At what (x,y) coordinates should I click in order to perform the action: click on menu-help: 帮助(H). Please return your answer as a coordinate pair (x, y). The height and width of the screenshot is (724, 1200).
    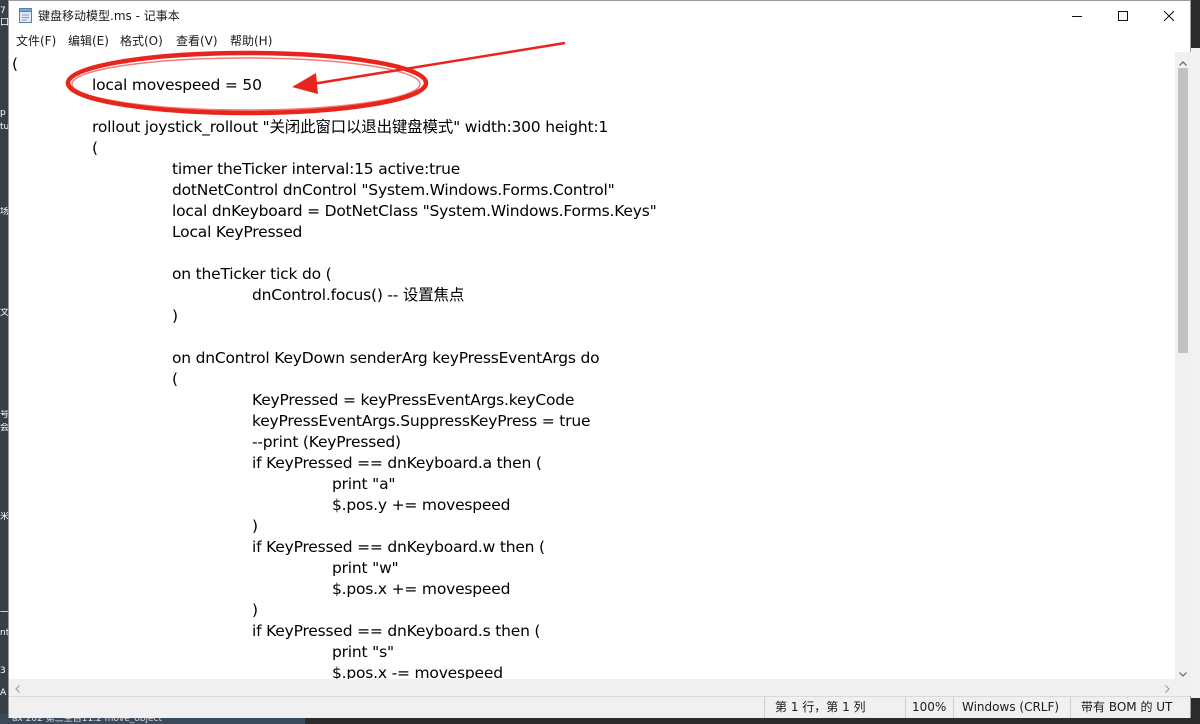
    Looking at the image, I should click on (251, 41).